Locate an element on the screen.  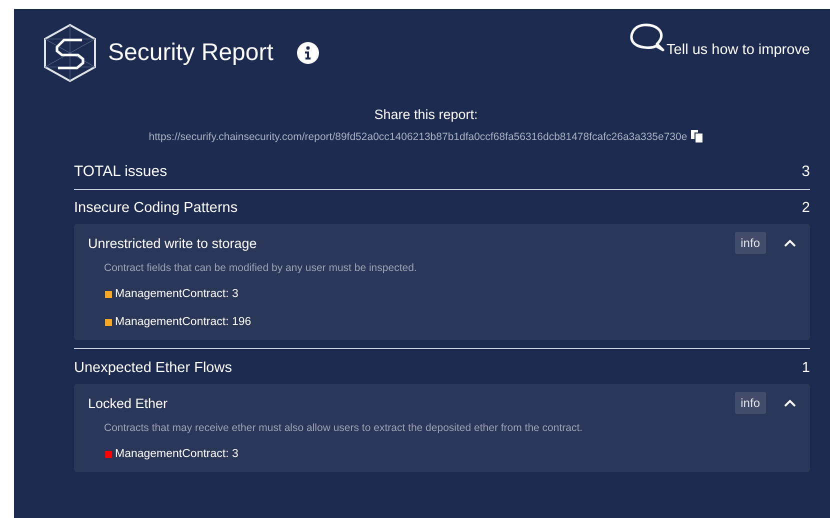
total-count: 3 is located at coordinates (806, 171).